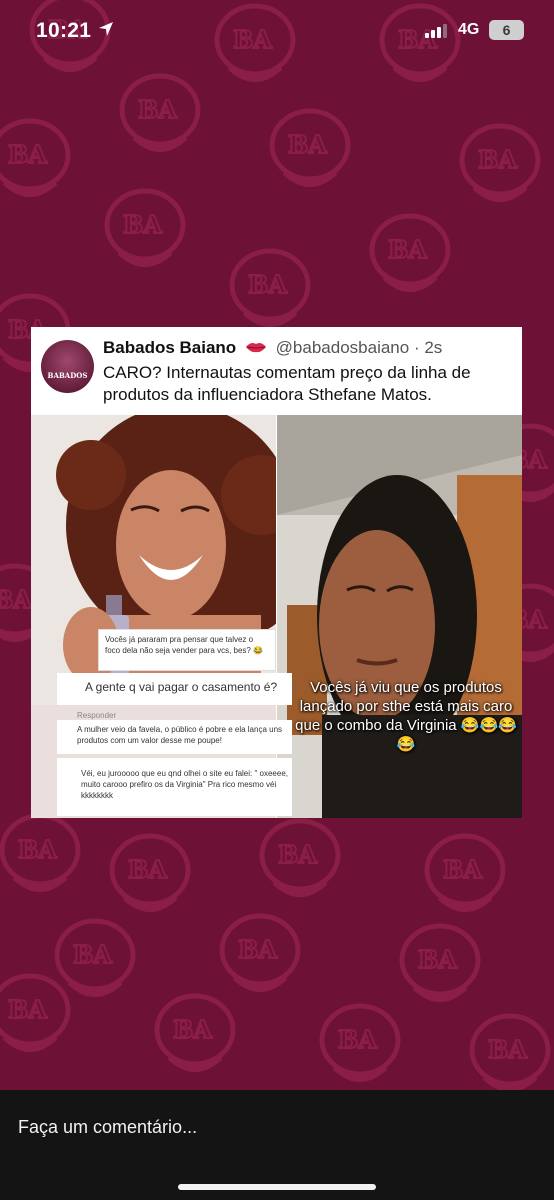 The height and width of the screenshot is (1200, 554). What do you see at coordinates (342, 347) in the screenshot?
I see `author-handle: @babadosbaiano` at bounding box center [342, 347].